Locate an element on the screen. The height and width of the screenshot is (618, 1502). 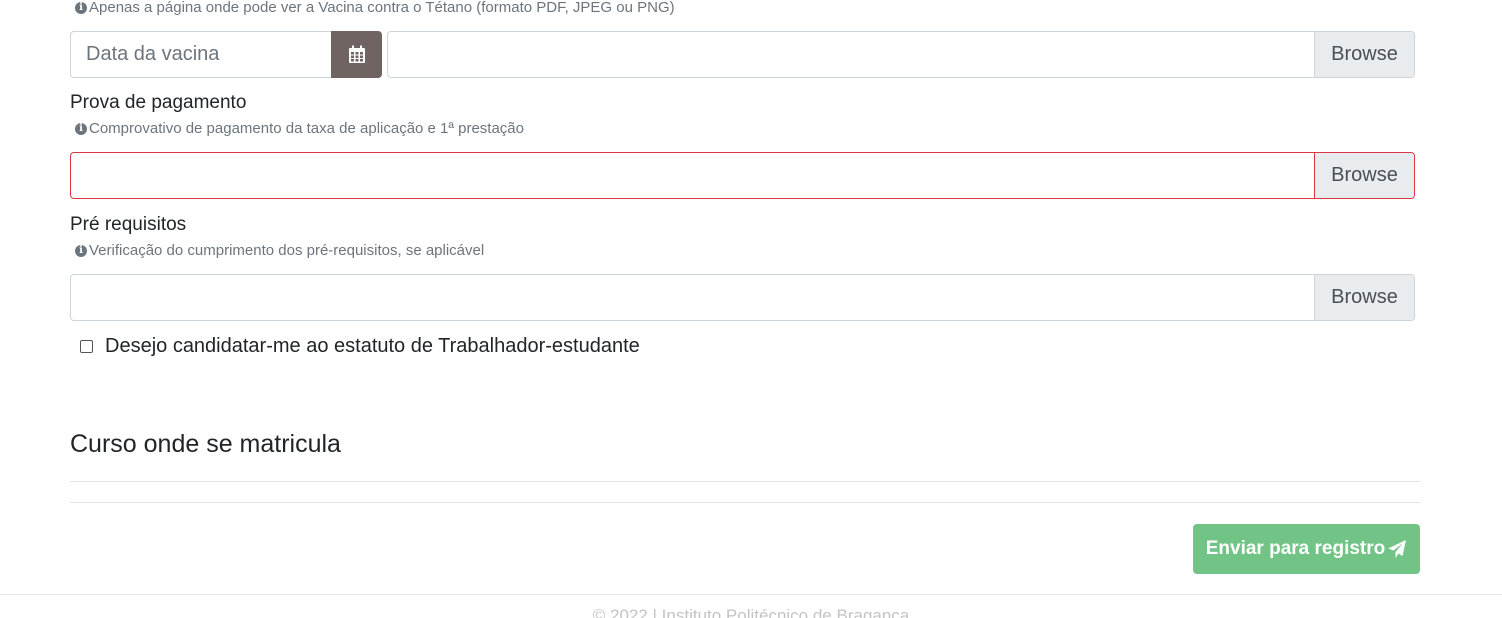
payment-browse-button: Browse is located at coordinates (1364, 175).